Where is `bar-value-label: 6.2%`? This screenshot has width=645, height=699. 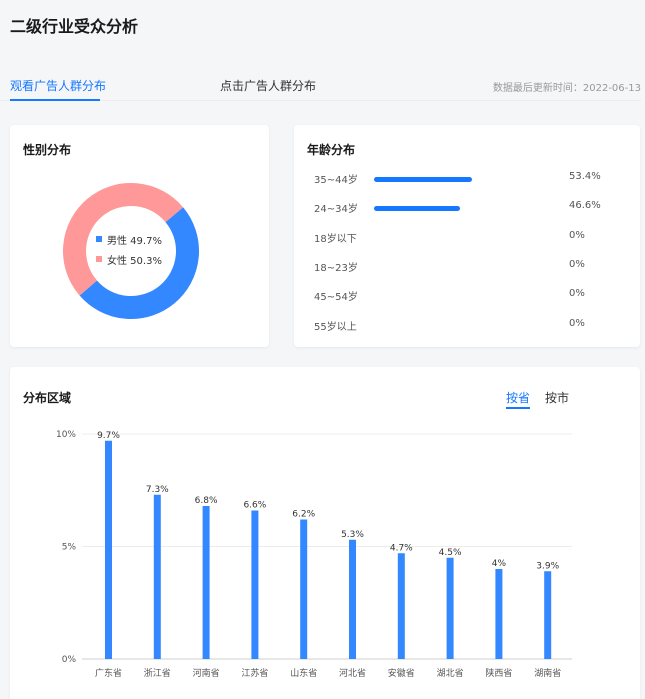
bar-value-label: 6.2% is located at coordinates (303, 515).